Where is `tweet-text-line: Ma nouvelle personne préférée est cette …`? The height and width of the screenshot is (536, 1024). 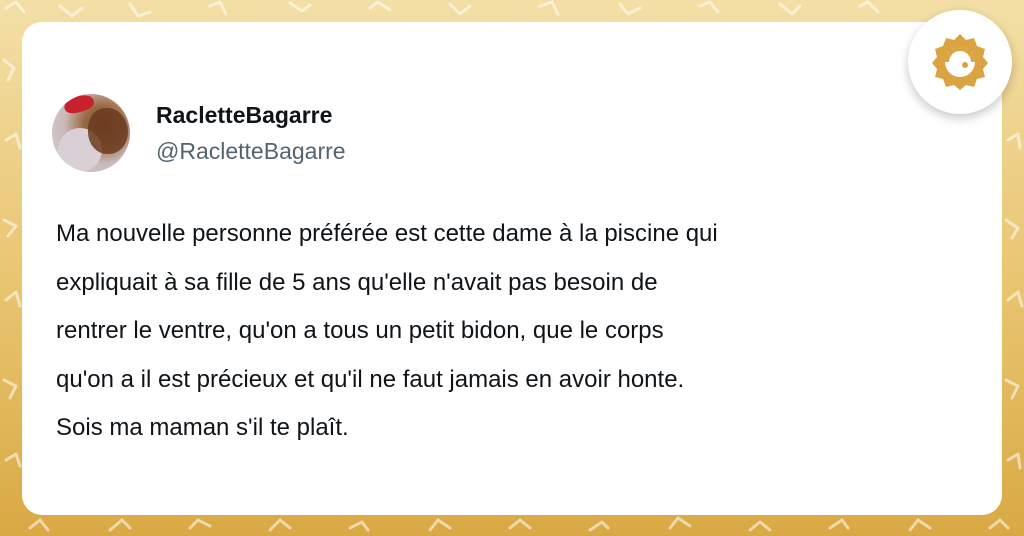
tweet-text-line: Ma nouvelle personne préférée est cette … is located at coordinates (387, 233).